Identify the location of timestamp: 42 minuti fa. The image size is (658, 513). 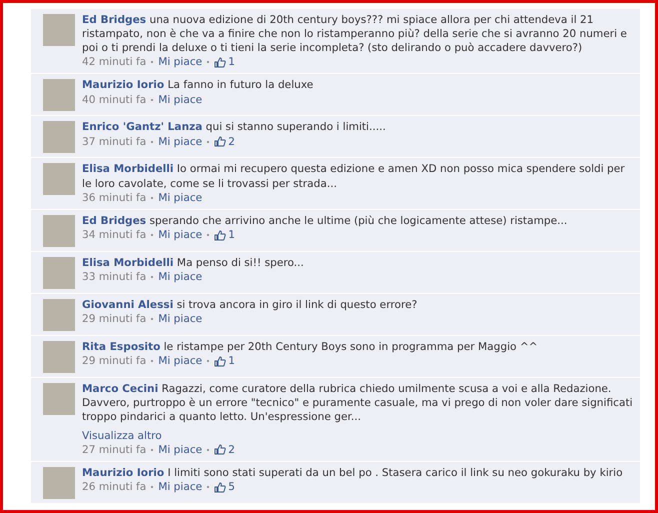
(114, 62).